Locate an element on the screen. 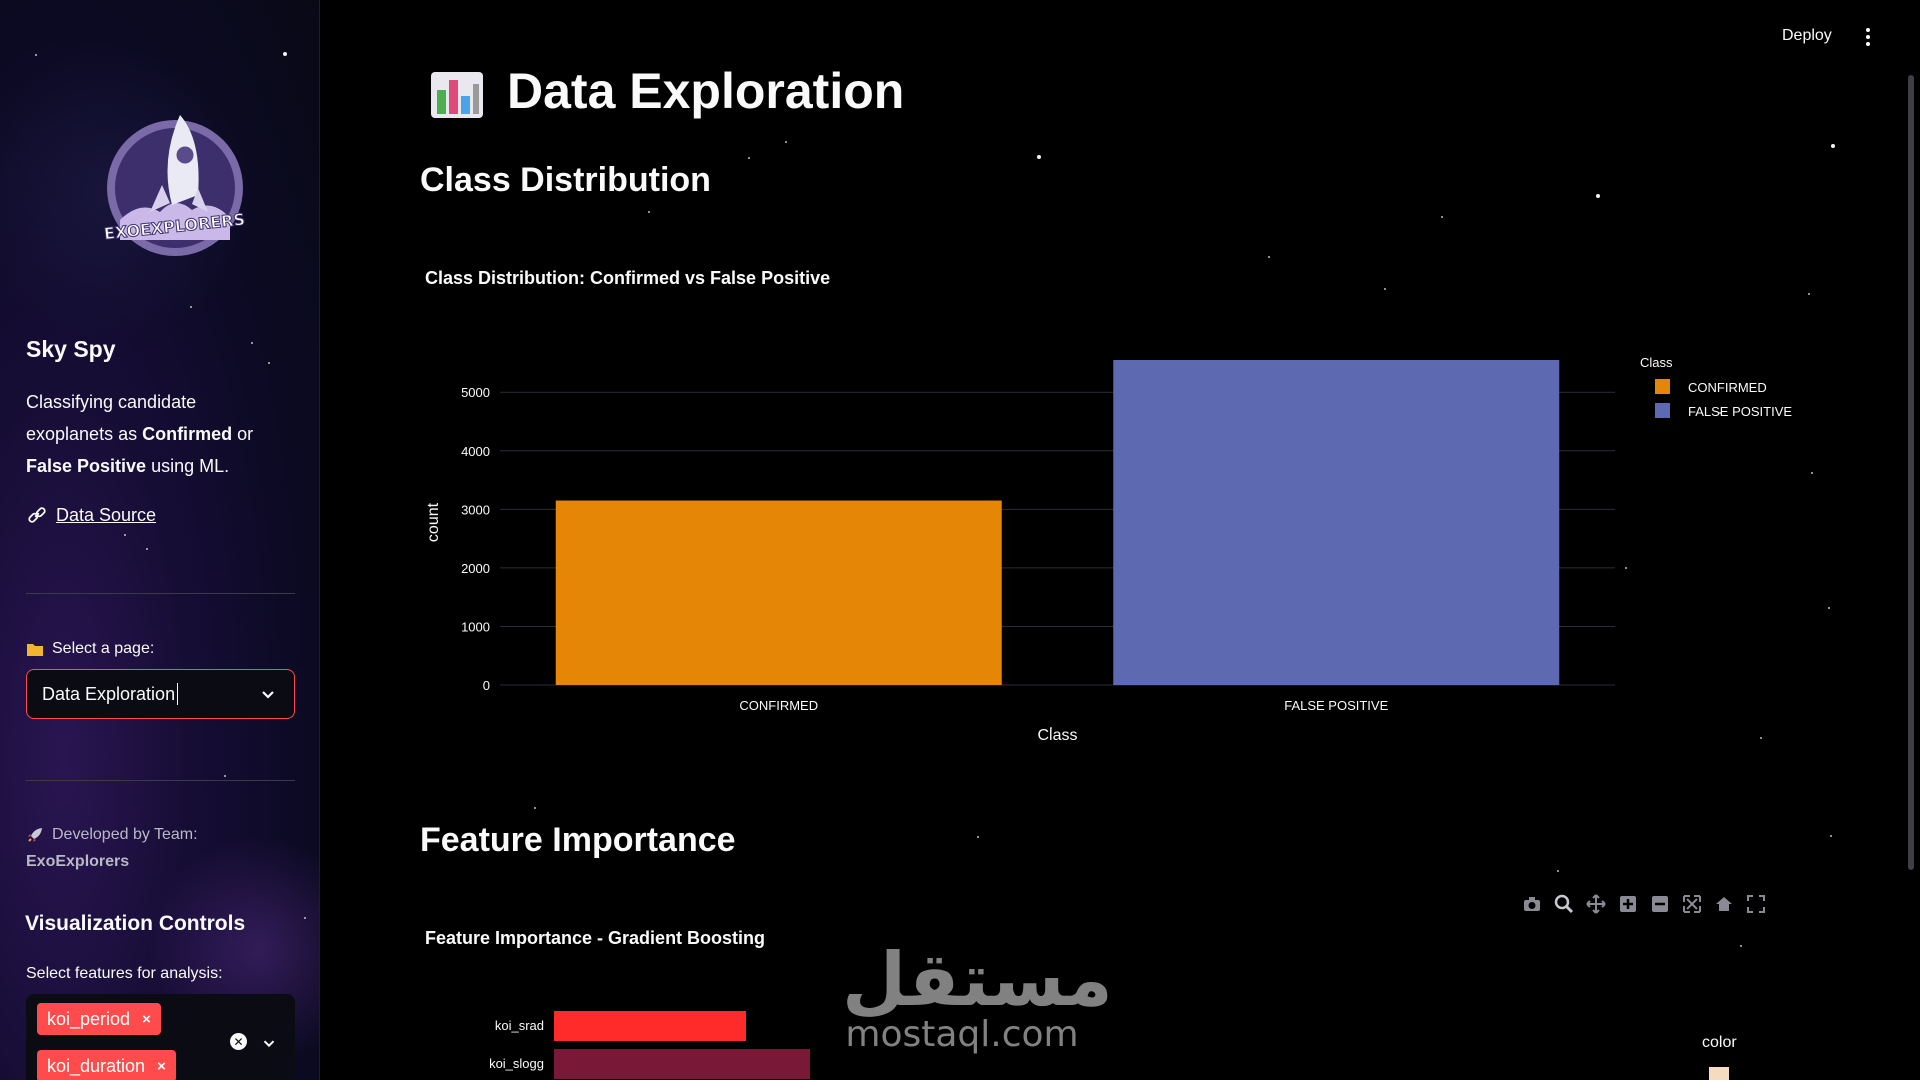 The image size is (1920, 1080). sidebar-title: Sky Spy is located at coordinates (71, 349).